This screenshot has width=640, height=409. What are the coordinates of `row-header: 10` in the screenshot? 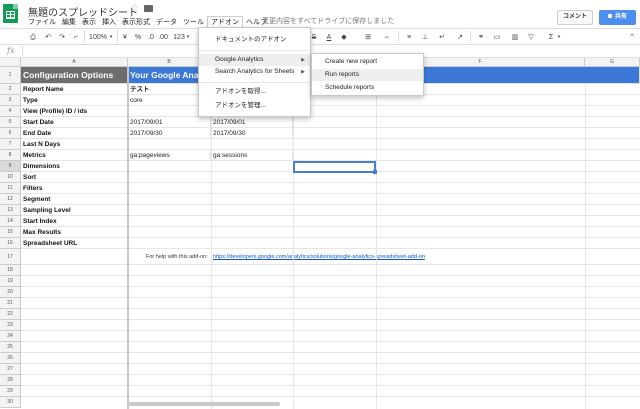 It's located at (10, 177).